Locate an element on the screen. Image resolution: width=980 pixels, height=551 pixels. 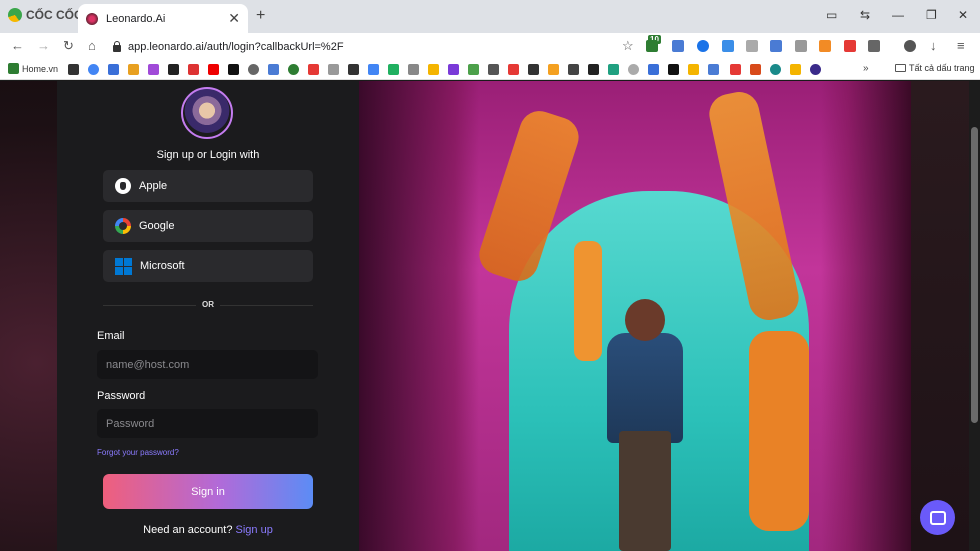
password-field is located at coordinates (207, 423).